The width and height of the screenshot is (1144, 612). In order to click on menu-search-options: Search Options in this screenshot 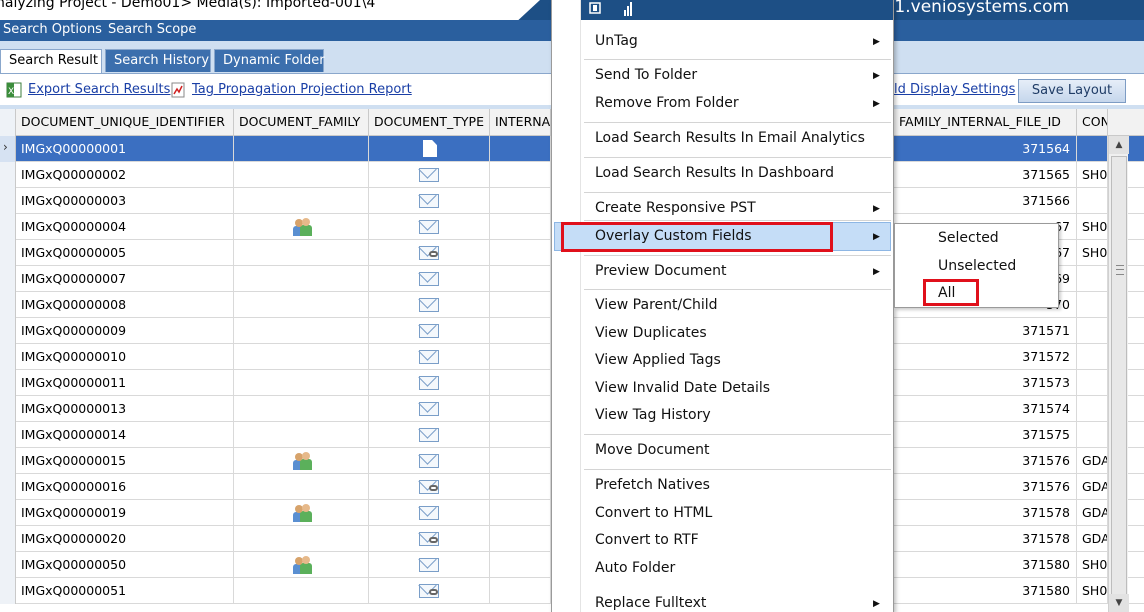, I will do `click(52, 29)`.